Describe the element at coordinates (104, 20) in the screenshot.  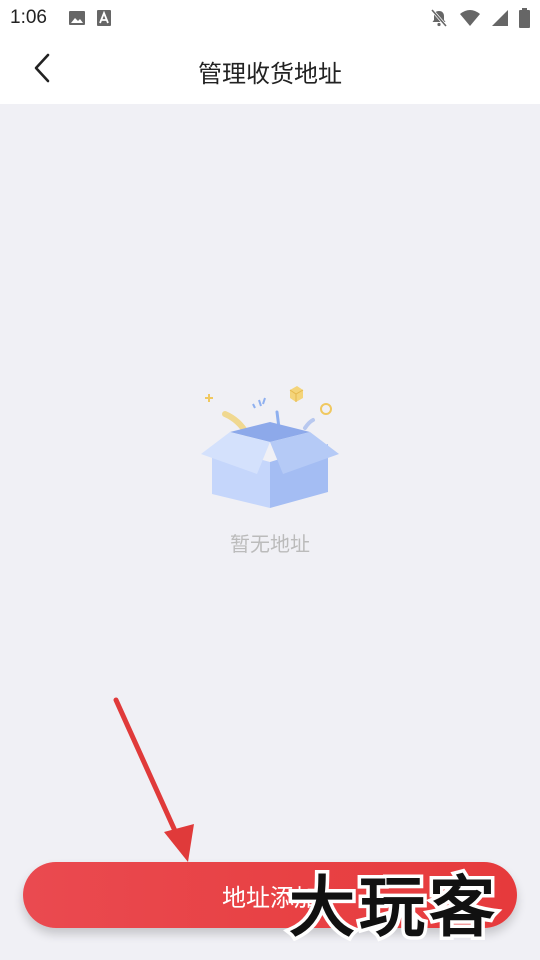
I see `font-a-icon` at that location.